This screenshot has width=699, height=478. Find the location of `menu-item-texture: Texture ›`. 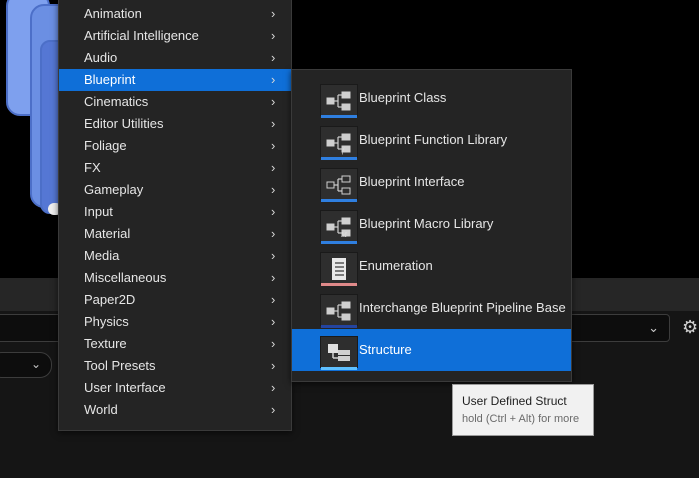

menu-item-texture: Texture › is located at coordinates (175, 344).